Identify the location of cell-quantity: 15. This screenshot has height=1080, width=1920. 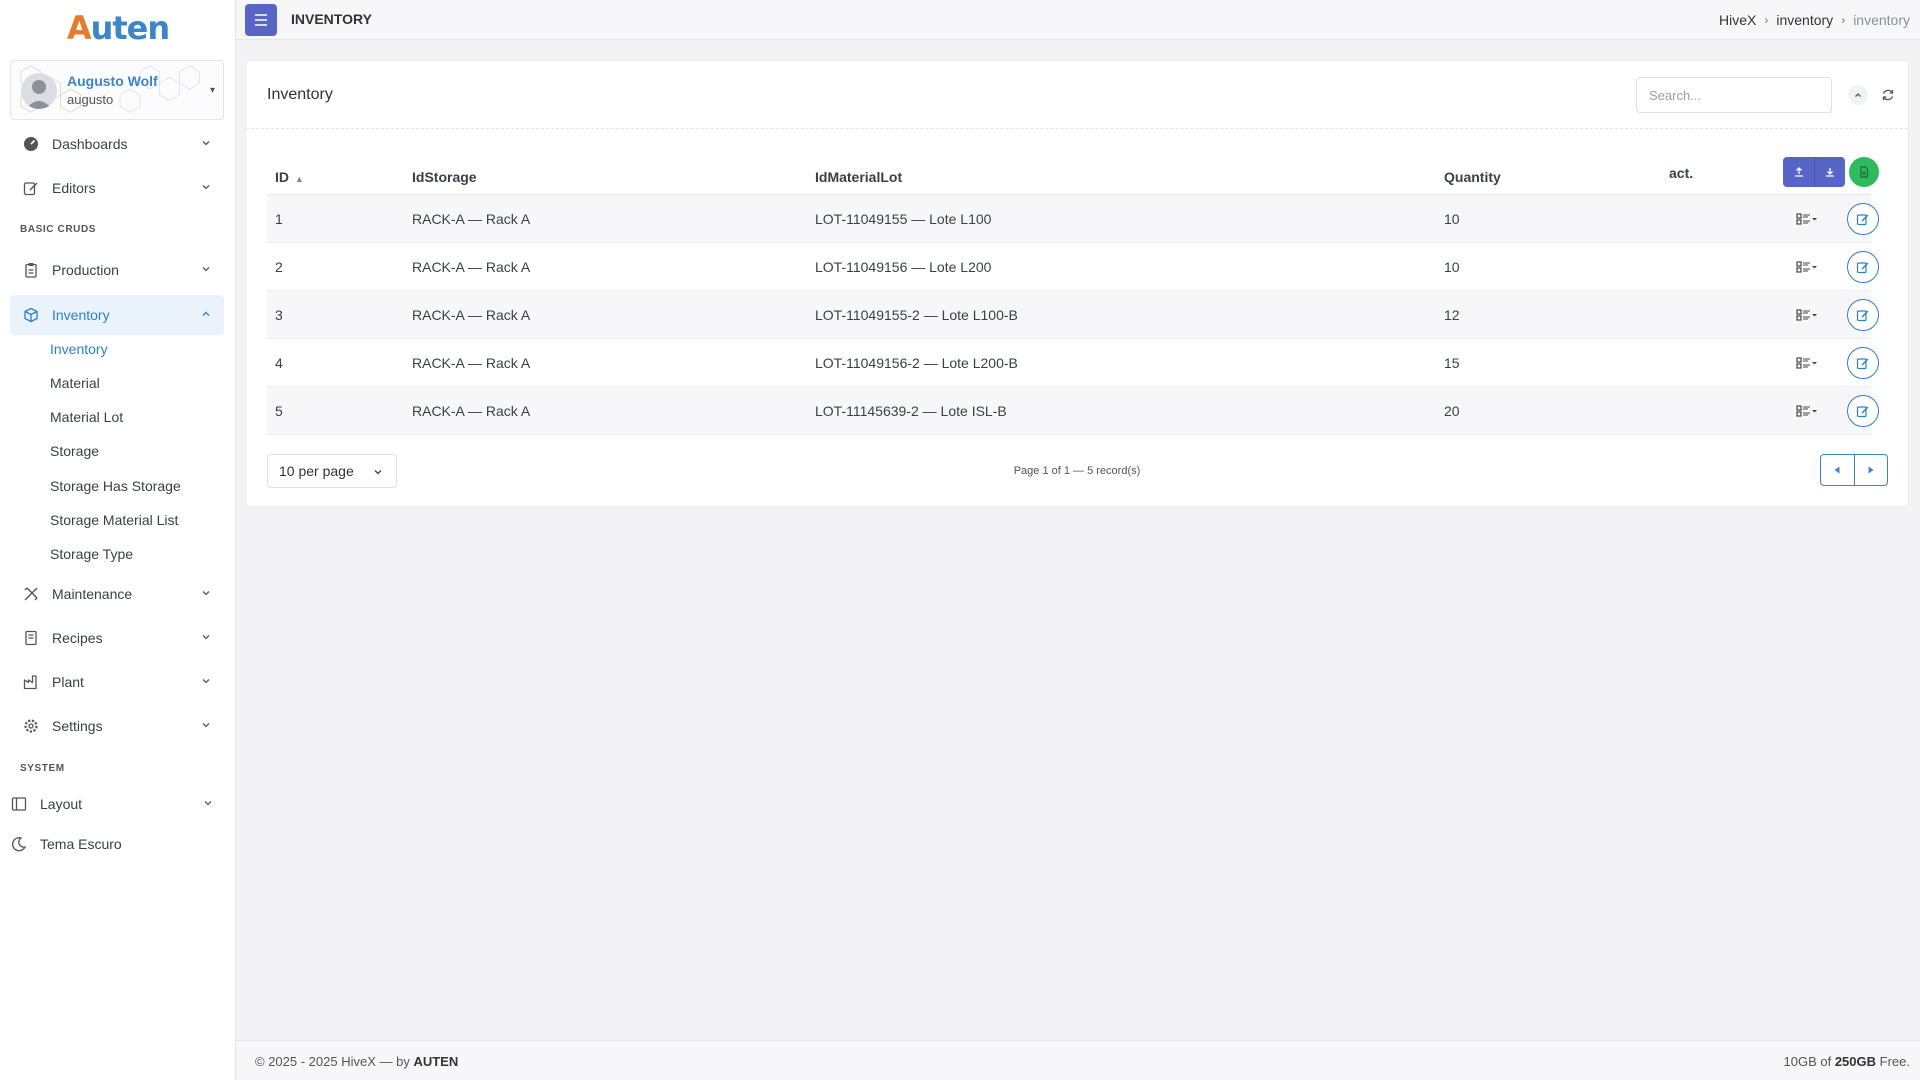
(1452, 363).